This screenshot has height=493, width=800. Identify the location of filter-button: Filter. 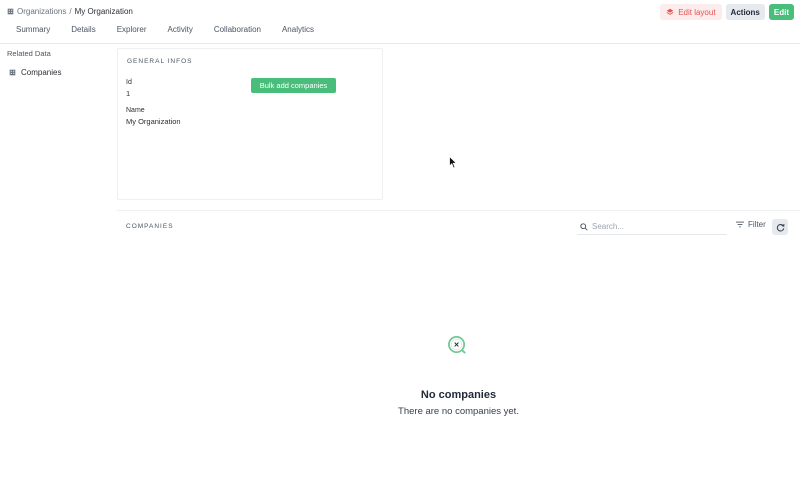
(751, 224).